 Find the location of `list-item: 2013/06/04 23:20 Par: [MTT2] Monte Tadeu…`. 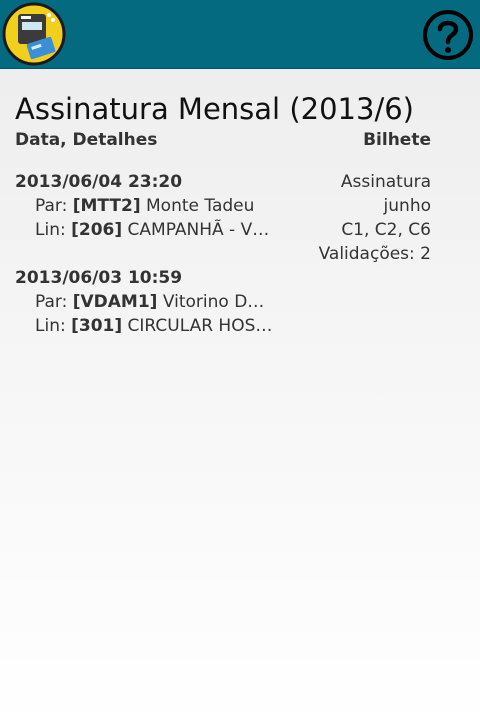

list-item: 2013/06/04 23:20 Par: [MTT2] Monte Tadeu… is located at coordinates (223, 218).